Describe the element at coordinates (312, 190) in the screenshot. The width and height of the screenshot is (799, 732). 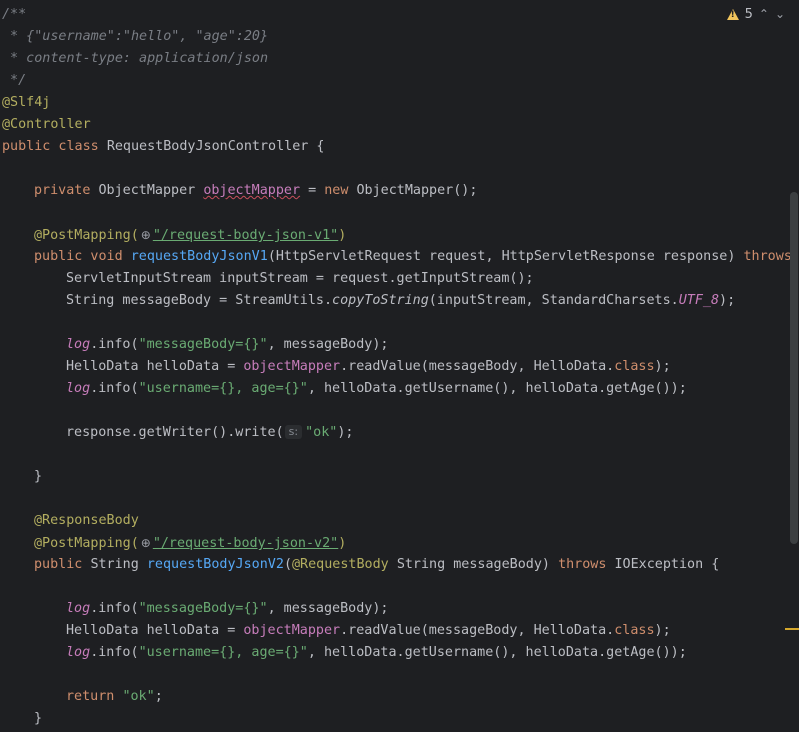
I see `operator: =` at that location.